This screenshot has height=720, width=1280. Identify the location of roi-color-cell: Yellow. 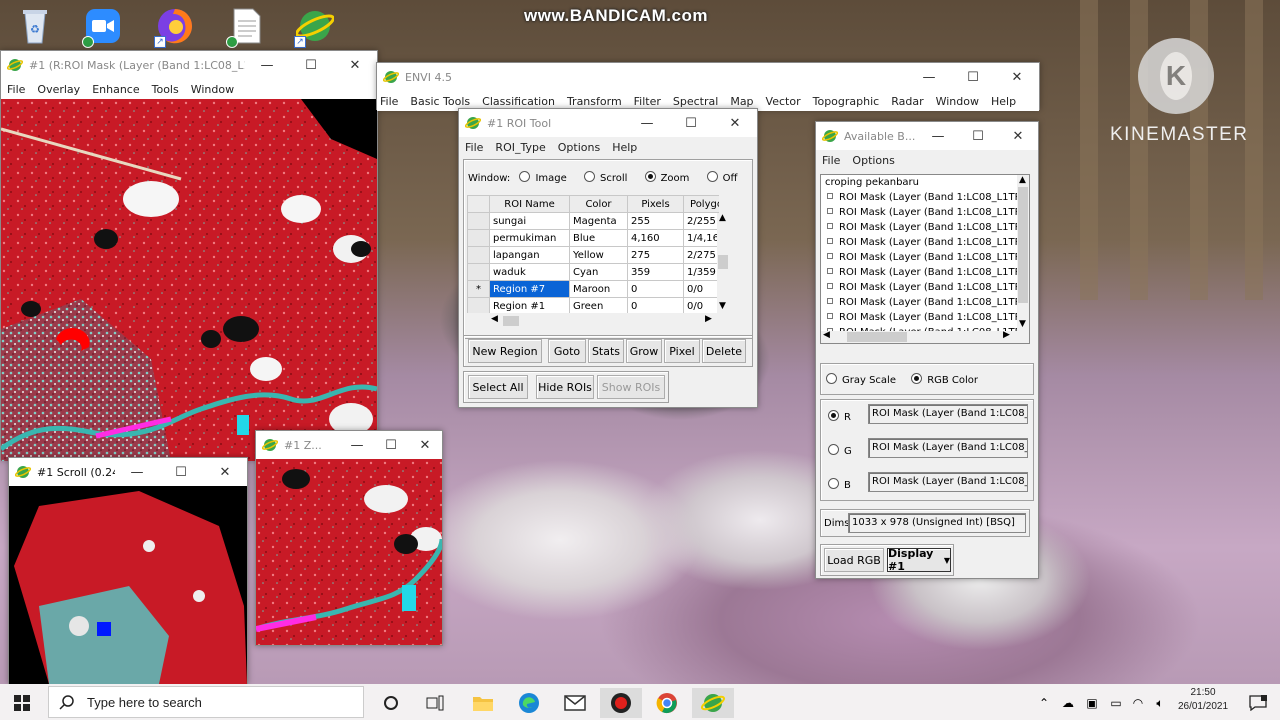
(598, 255).